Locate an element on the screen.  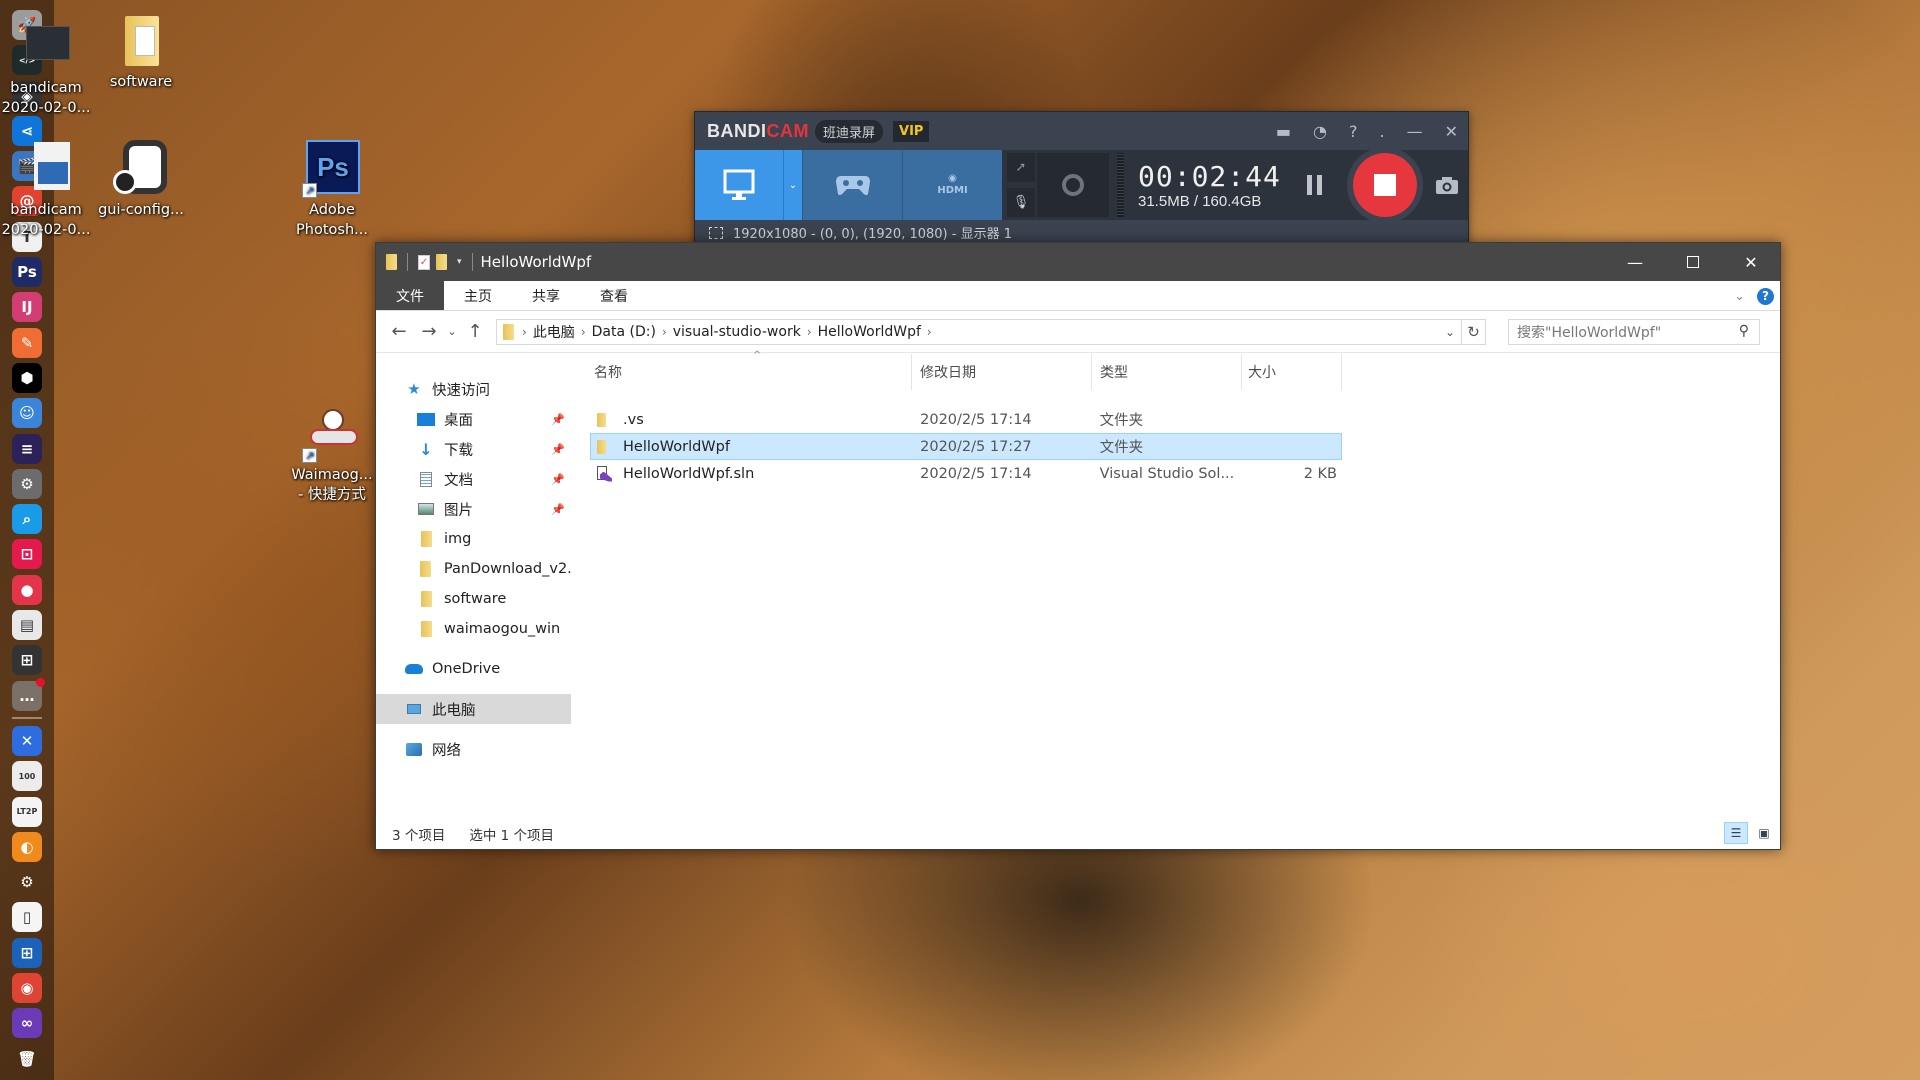
dock-visual-studio-icon: ∞ is located at coordinates (27, 1023).